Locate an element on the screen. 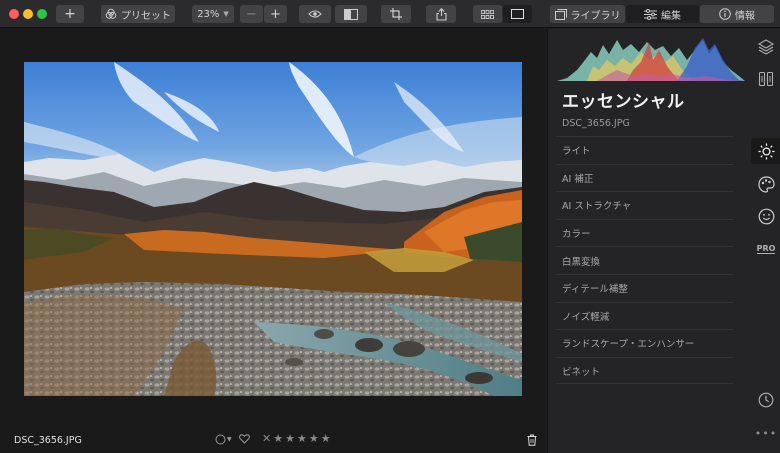 This screenshot has height=453, width=780. portrait-button is located at coordinates (766, 216).